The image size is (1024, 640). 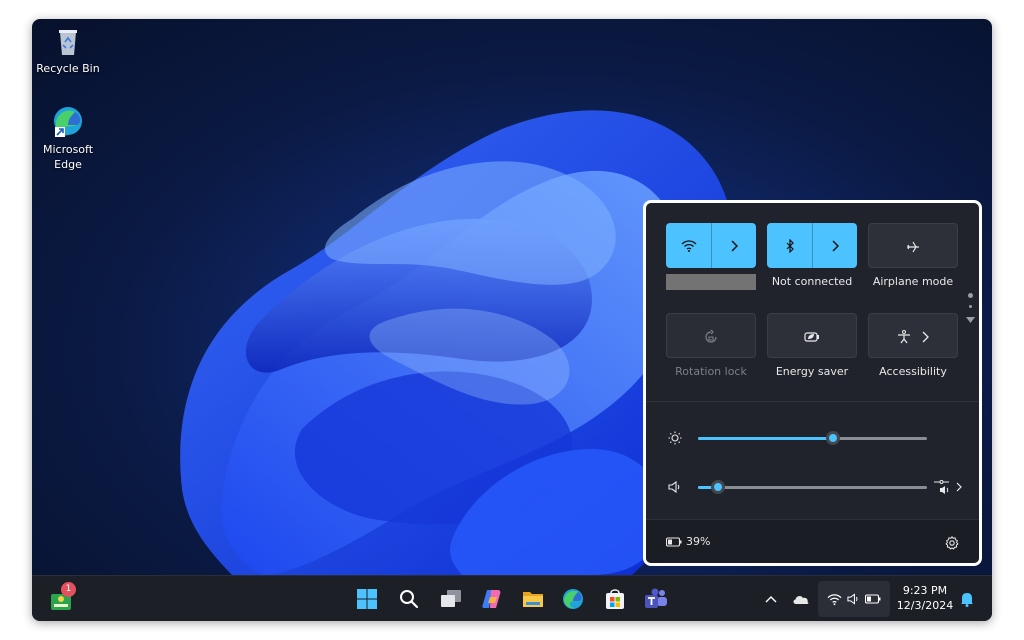 What do you see at coordinates (812, 401) in the screenshot?
I see `section-divider` at bounding box center [812, 401].